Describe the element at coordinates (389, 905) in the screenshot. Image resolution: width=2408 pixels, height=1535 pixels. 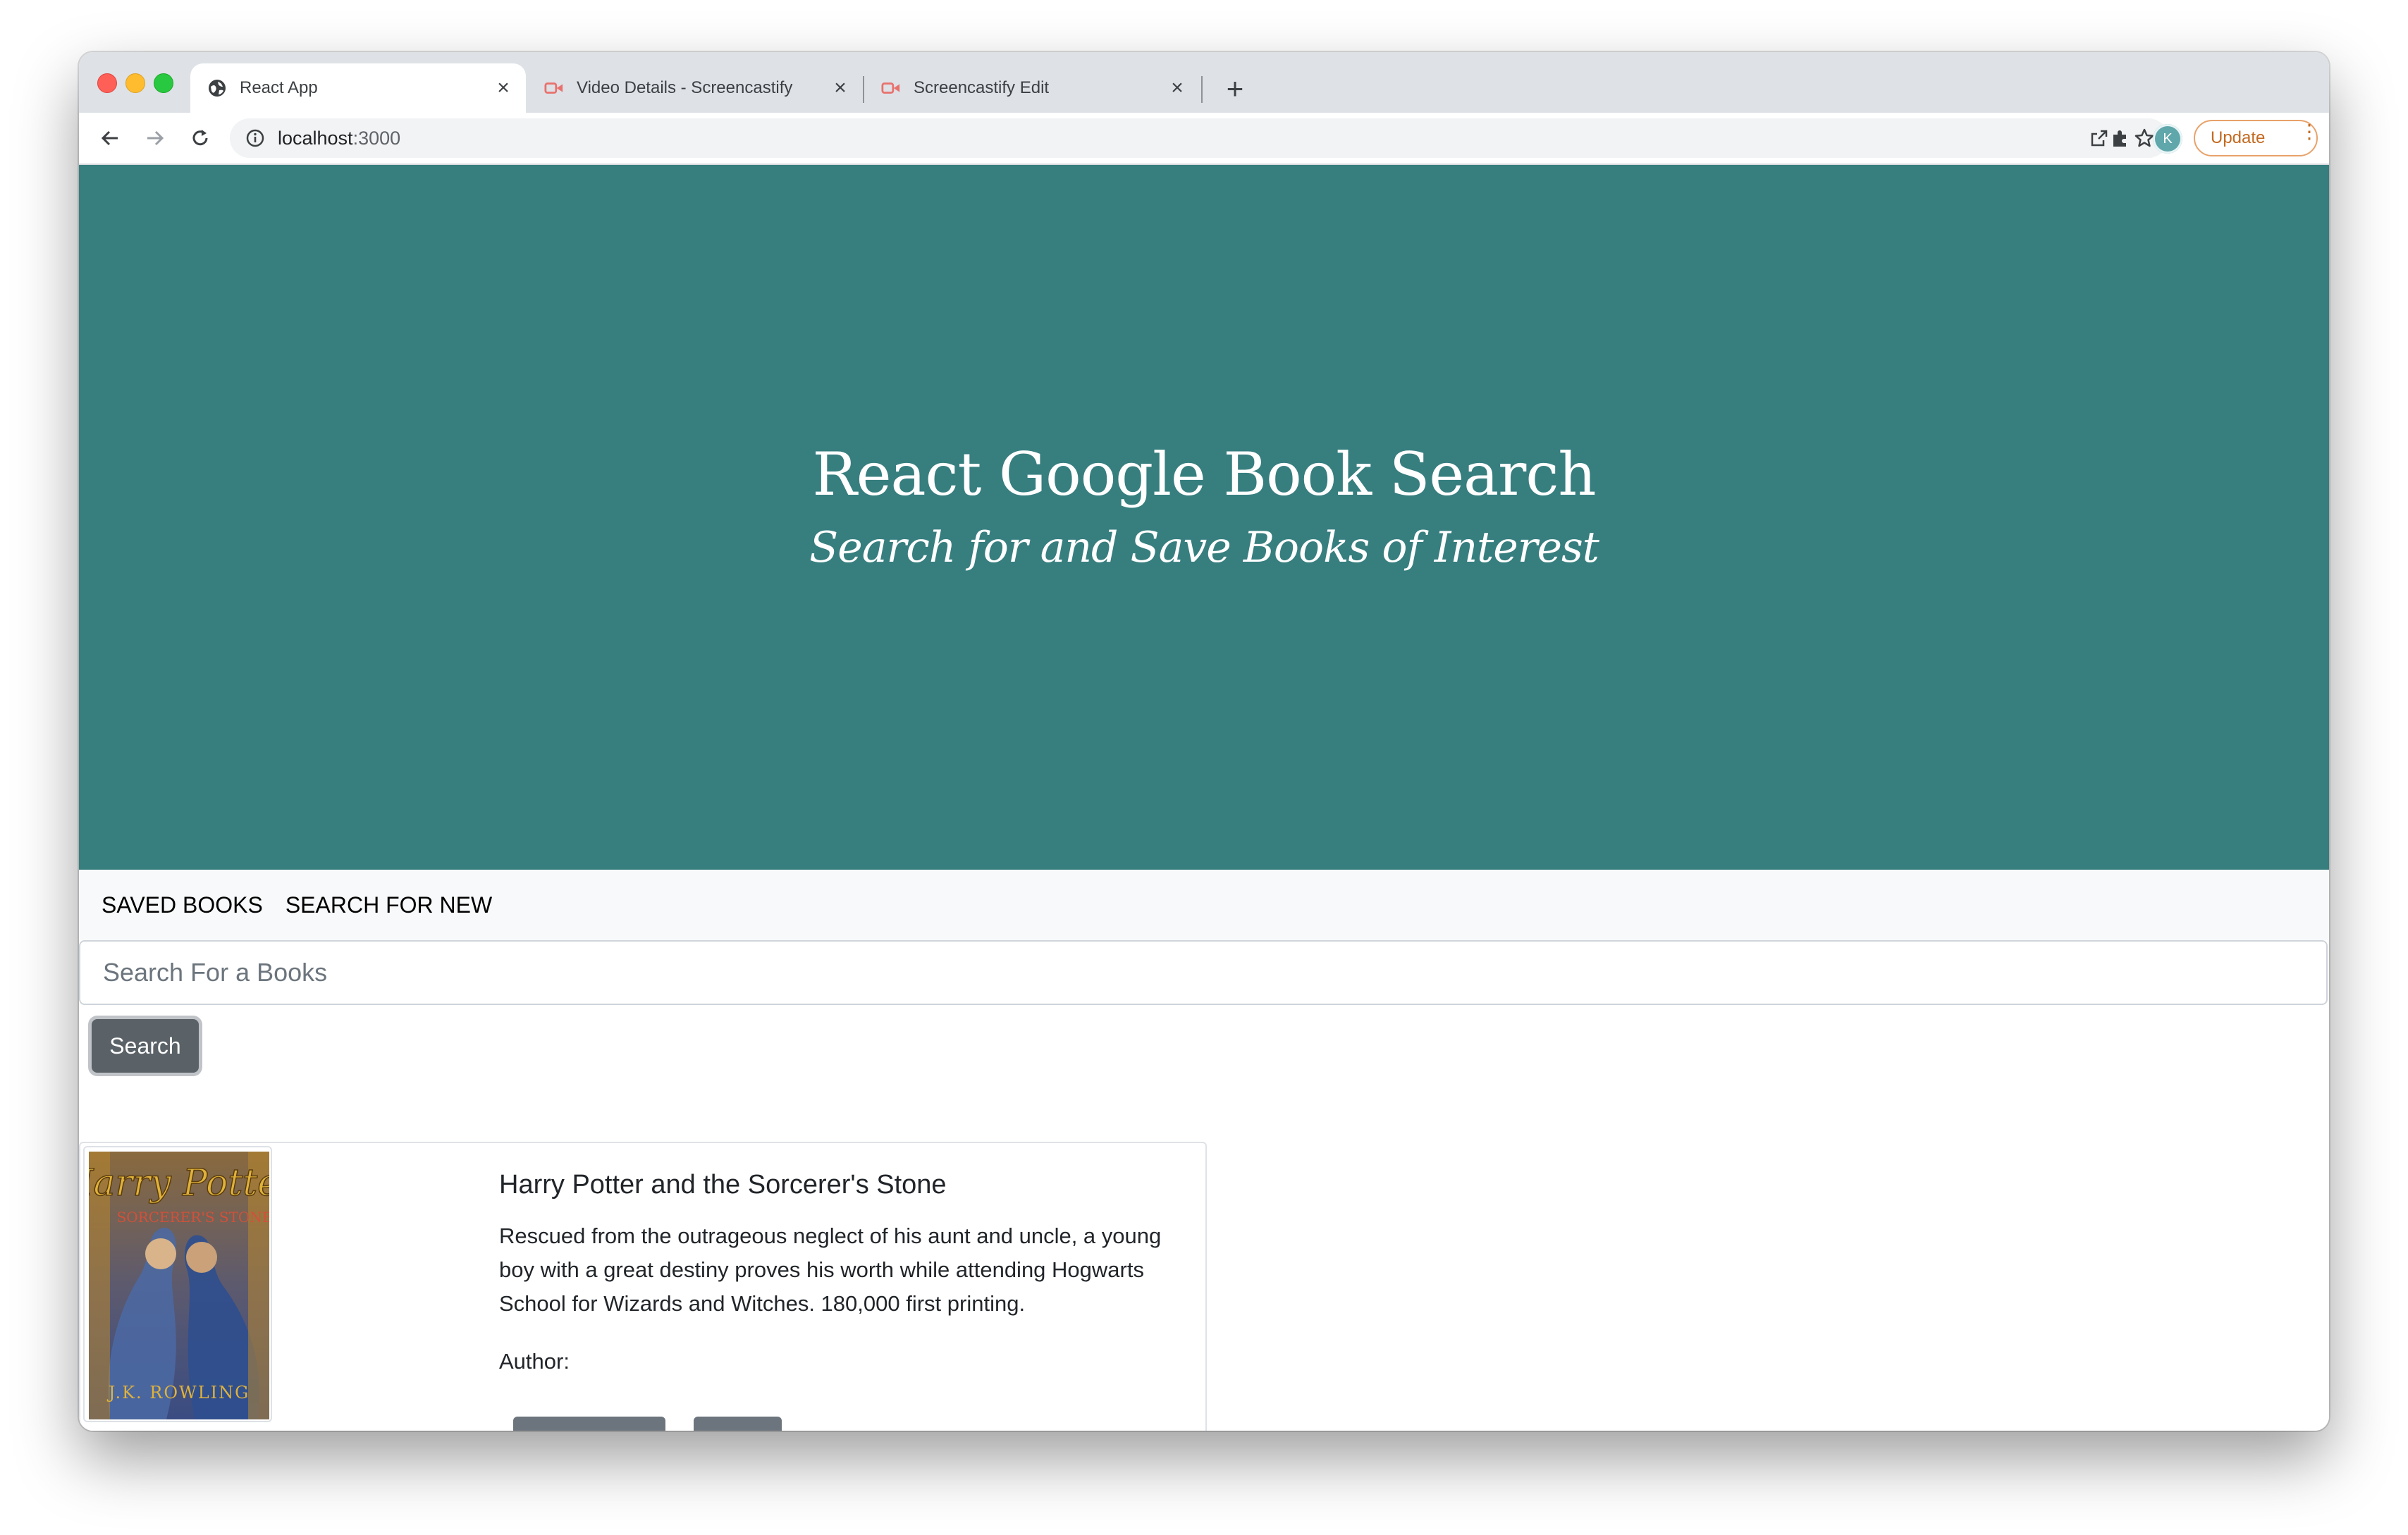
I see `nav-search-for-new-link: SEARCH FOR NEW` at that location.